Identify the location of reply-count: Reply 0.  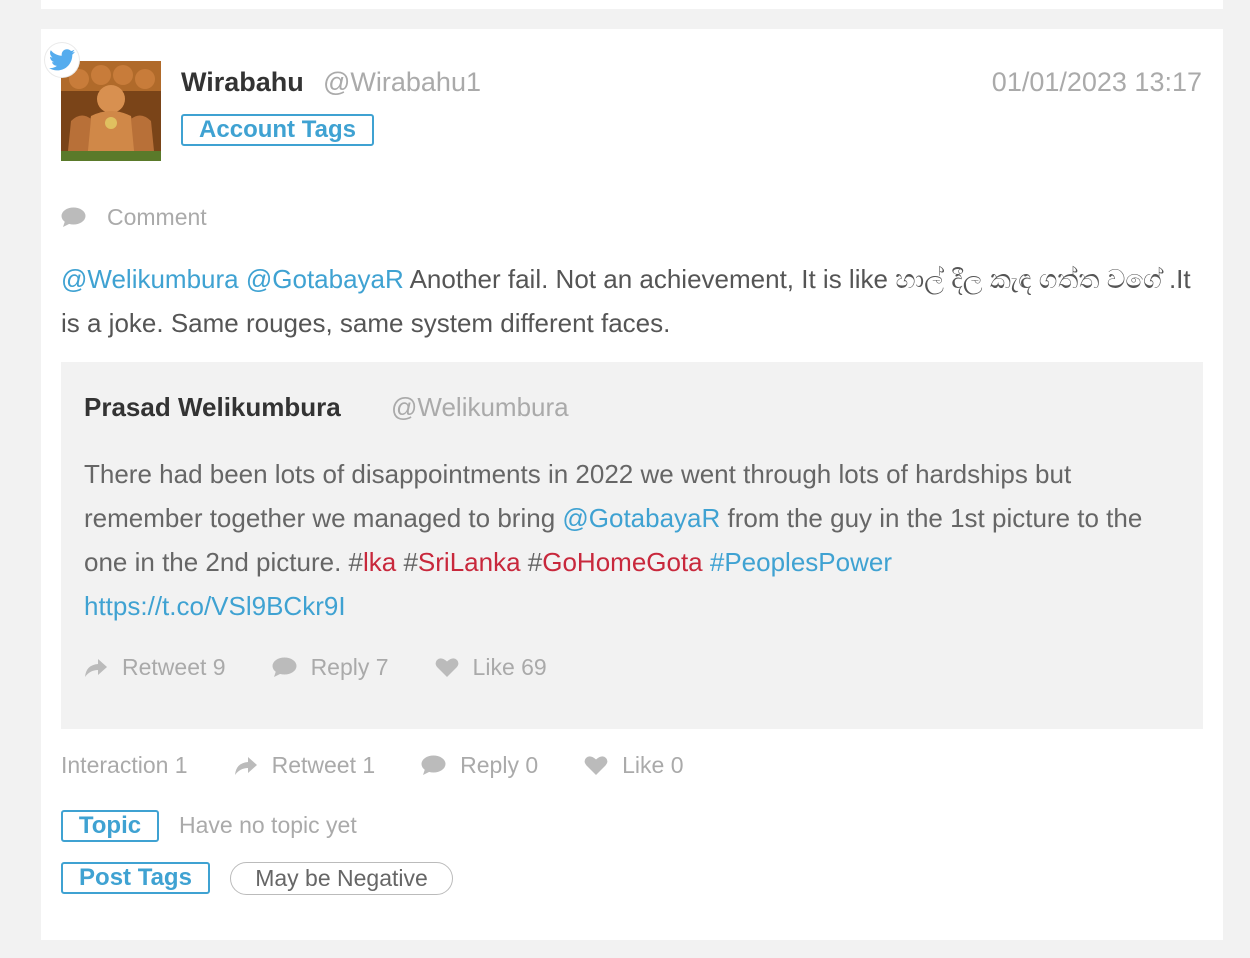
(499, 765).